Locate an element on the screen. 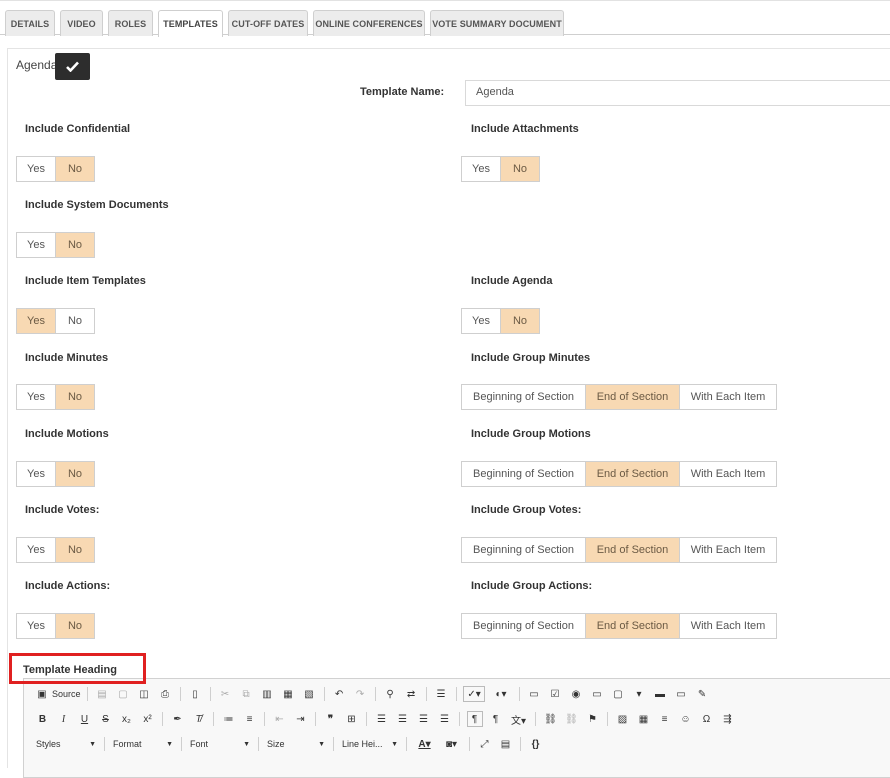  include-attachments-yes: Yes is located at coordinates (481, 169).